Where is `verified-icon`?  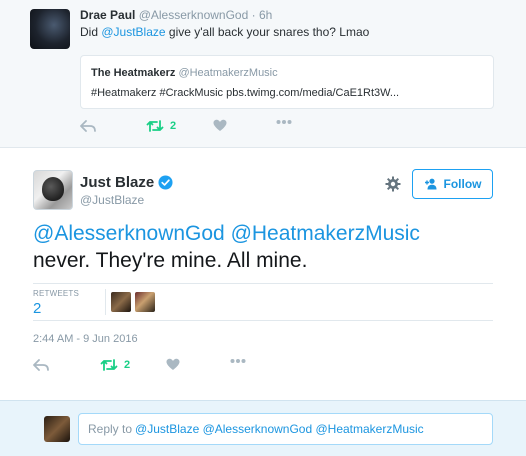
verified-icon is located at coordinates (165, 182).